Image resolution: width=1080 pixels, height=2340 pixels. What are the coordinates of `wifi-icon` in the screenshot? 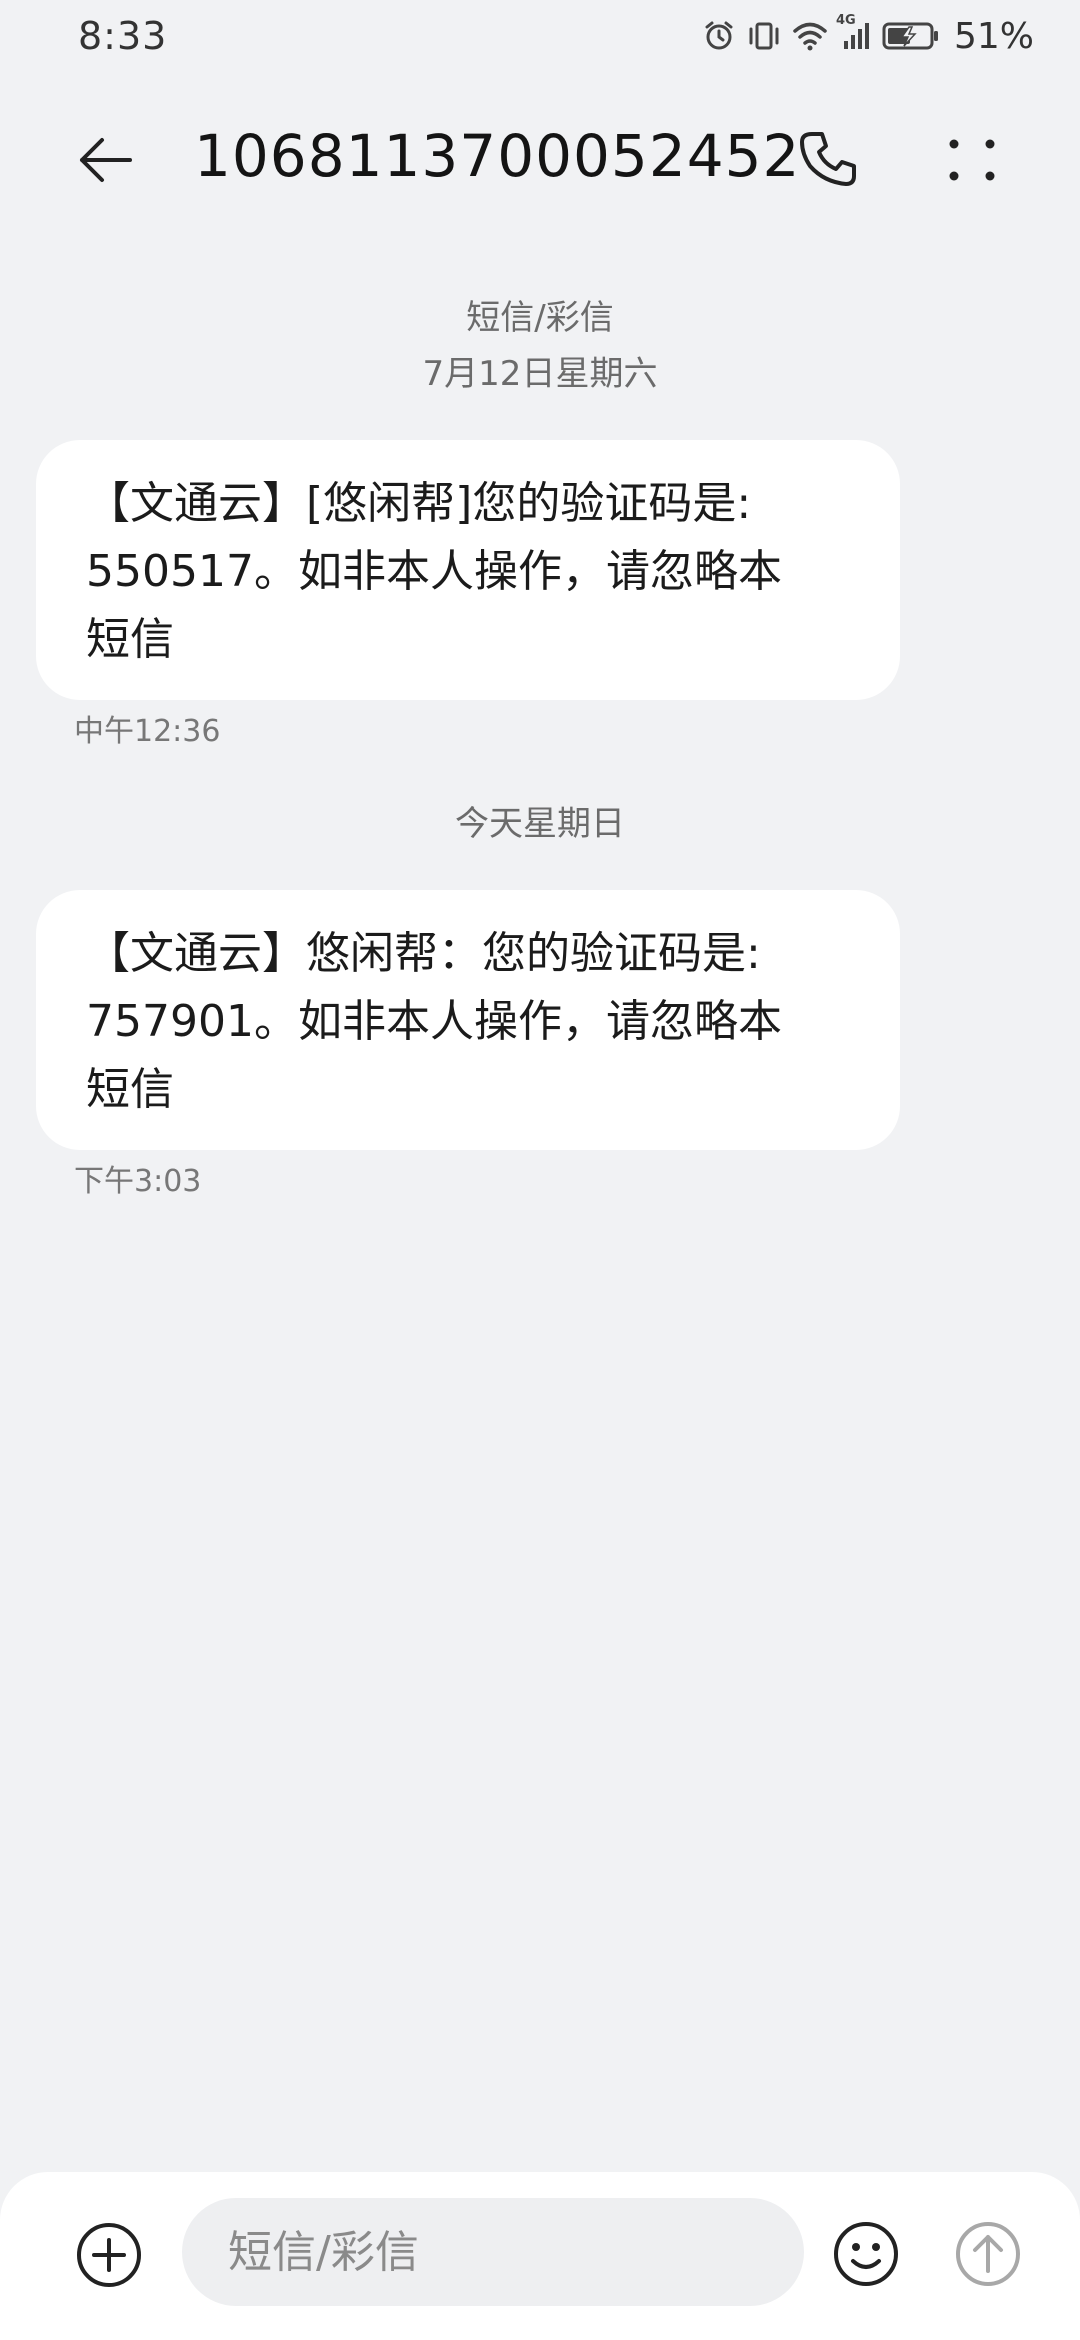 It's located at (810, 36).